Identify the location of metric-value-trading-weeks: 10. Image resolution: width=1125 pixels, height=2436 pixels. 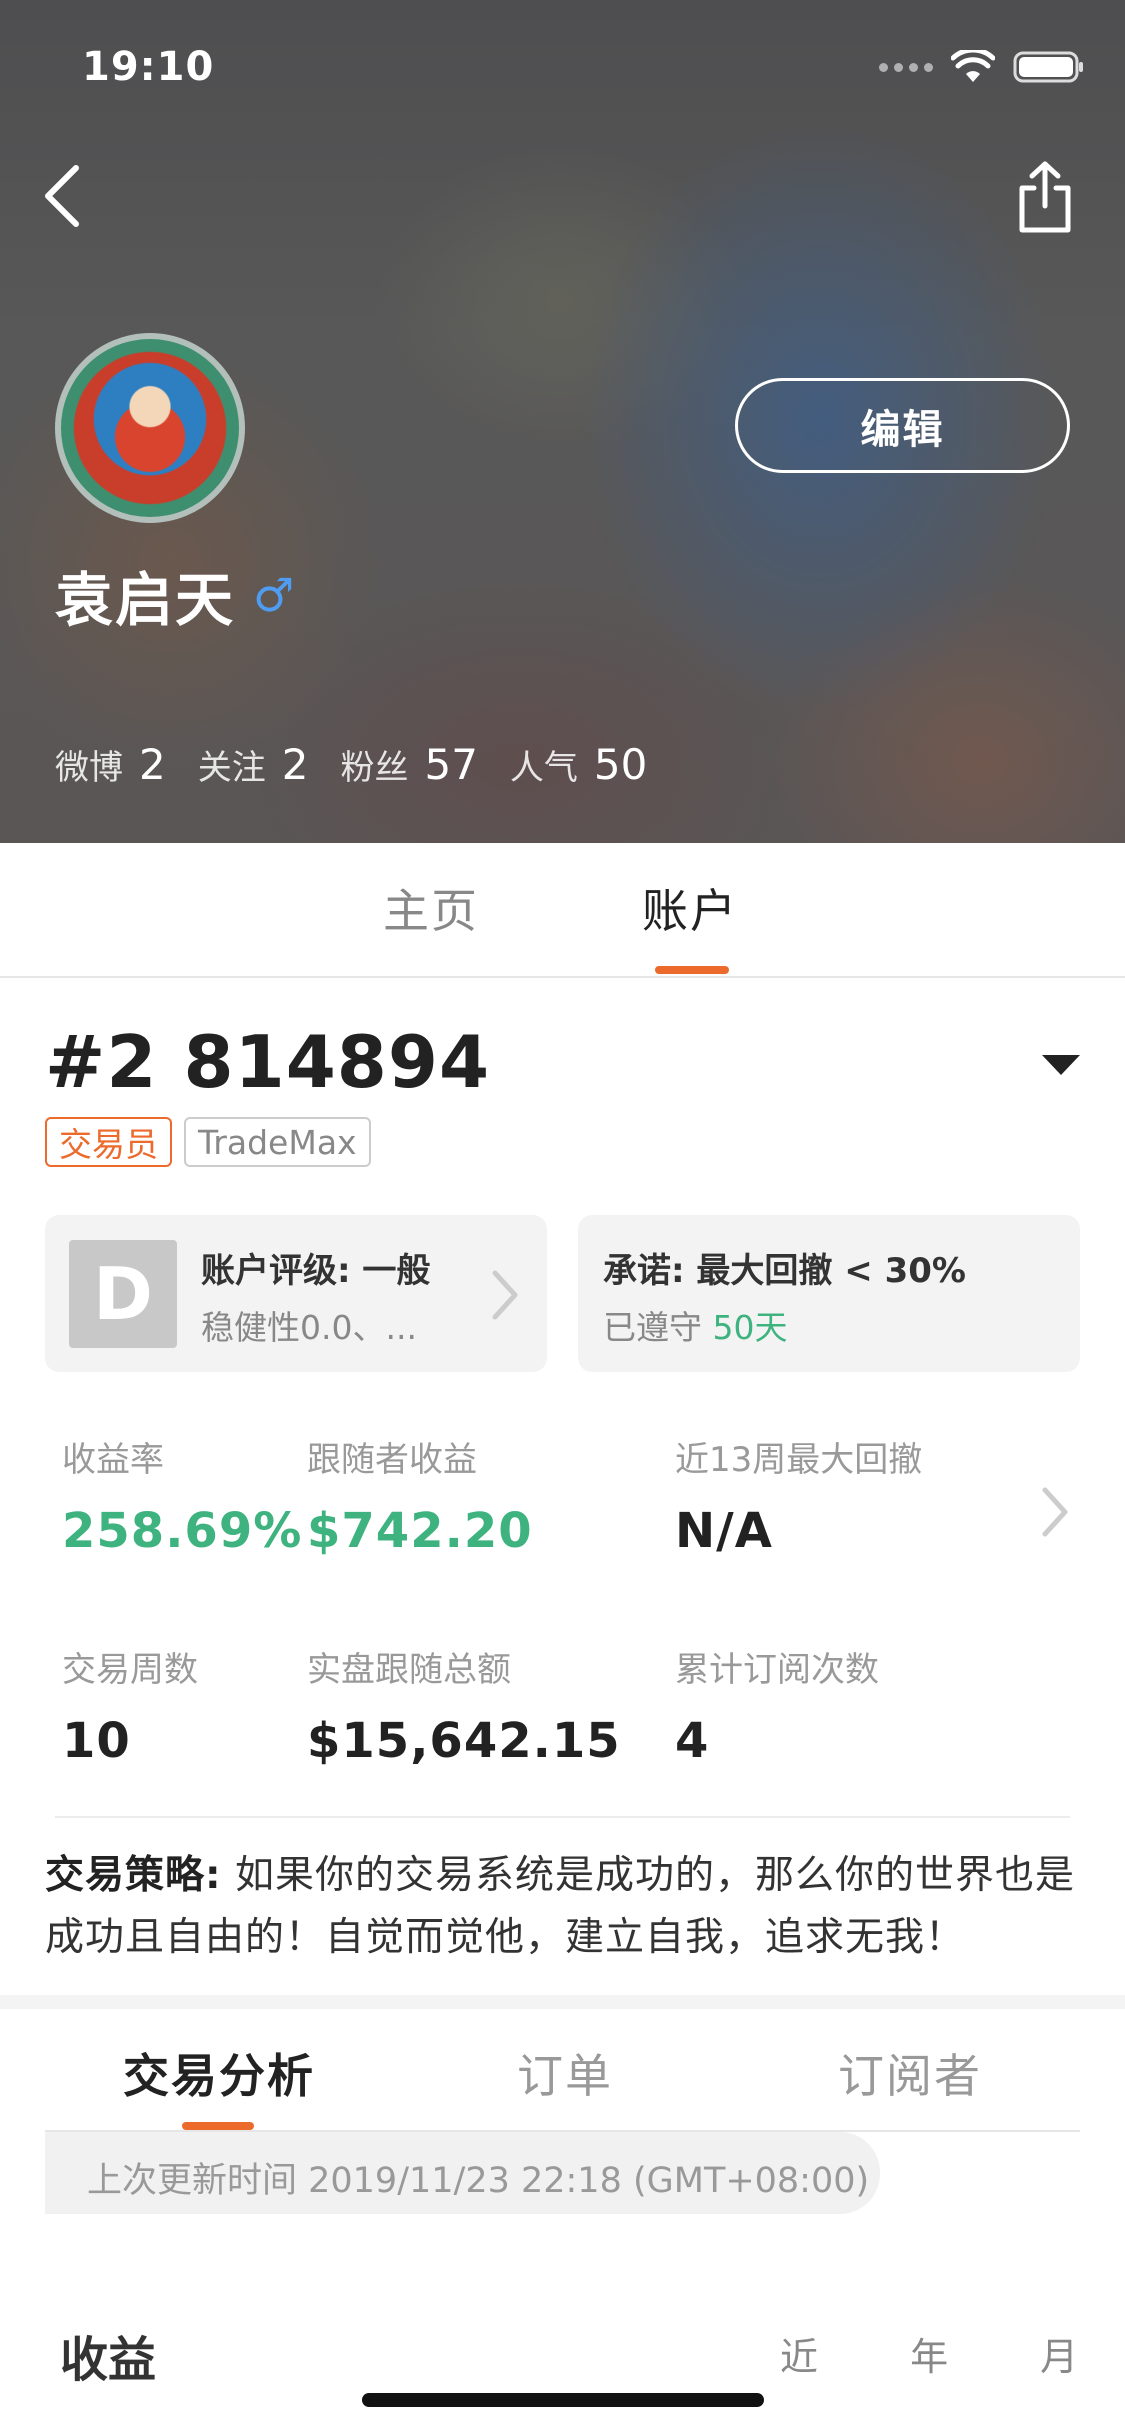
(96, 1741).